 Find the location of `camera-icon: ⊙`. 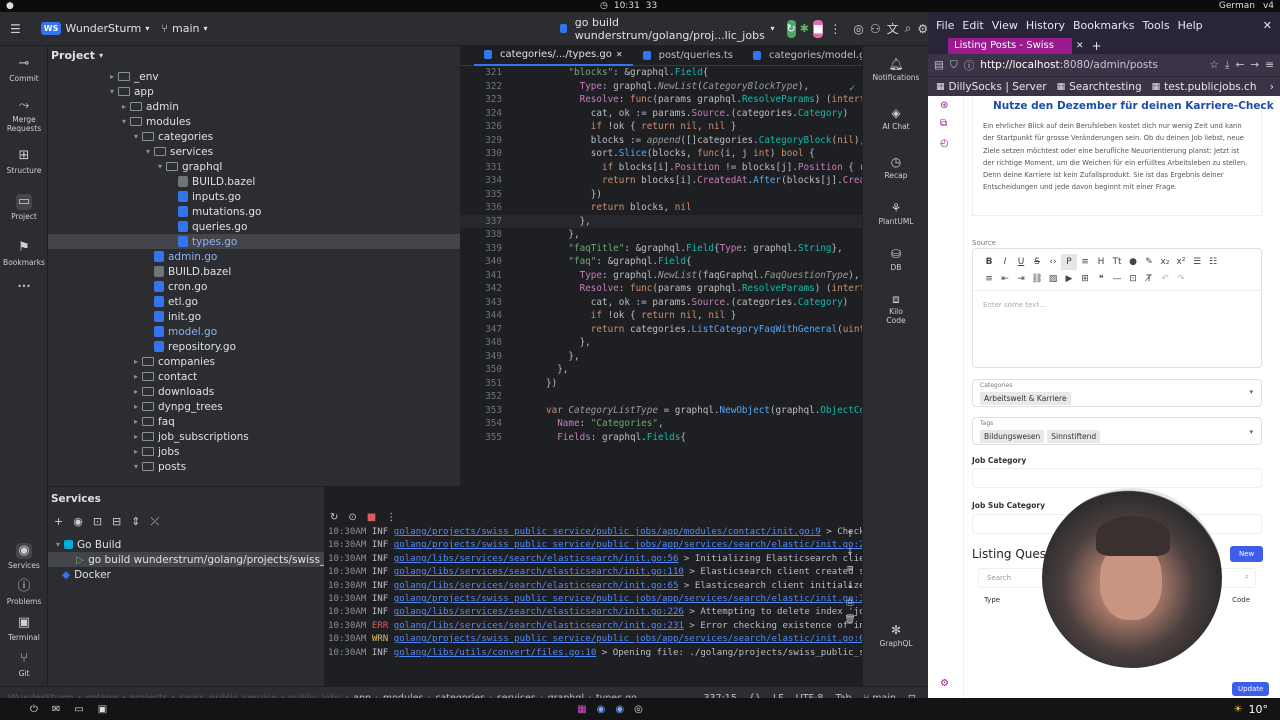

camera-icon: ⊙ is located at coordinates (352, 519).